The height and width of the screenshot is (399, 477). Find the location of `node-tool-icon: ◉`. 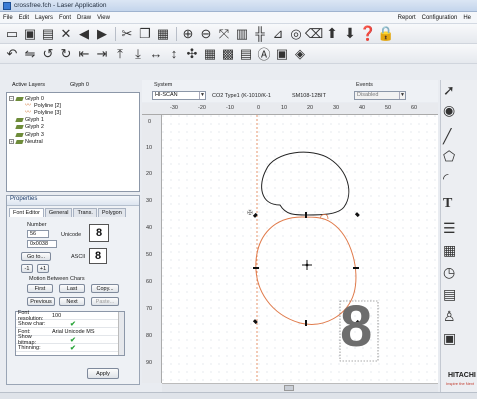

node-tool-icon: ◉ is located at coordinates (449, 110).